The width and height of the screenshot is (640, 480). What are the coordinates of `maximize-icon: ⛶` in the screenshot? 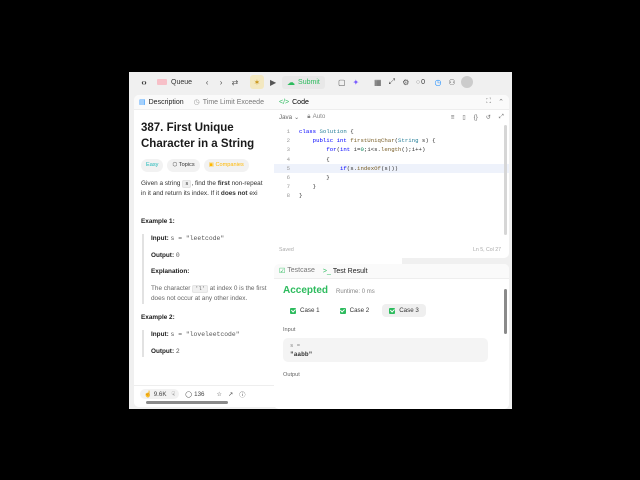 It's located at (488, 102).